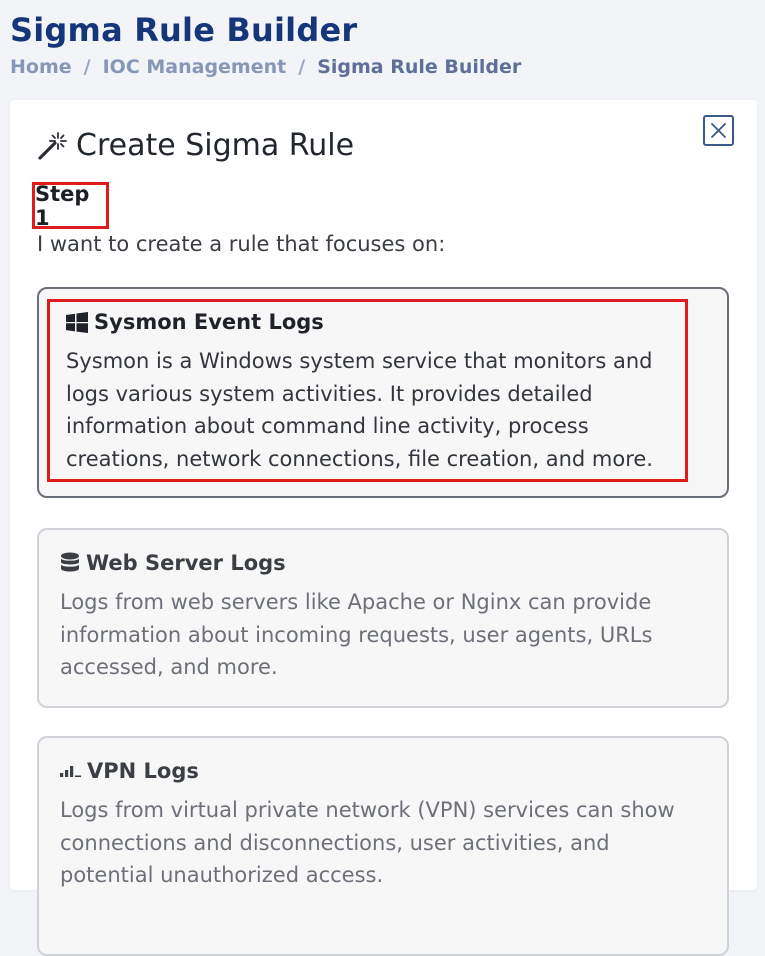 The width and height of the screenshot is (765, 956). I want to click on step-description: I want to create a rule that focuses on:, so click(241, 244).